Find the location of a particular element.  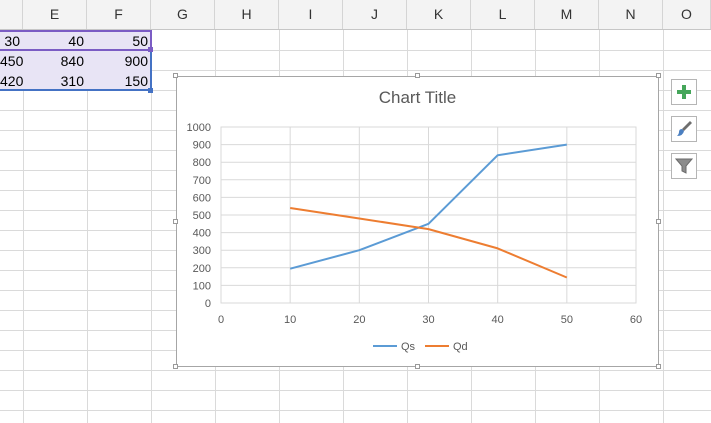

x-tick-label: 40 is located at coordinates (498, 320).